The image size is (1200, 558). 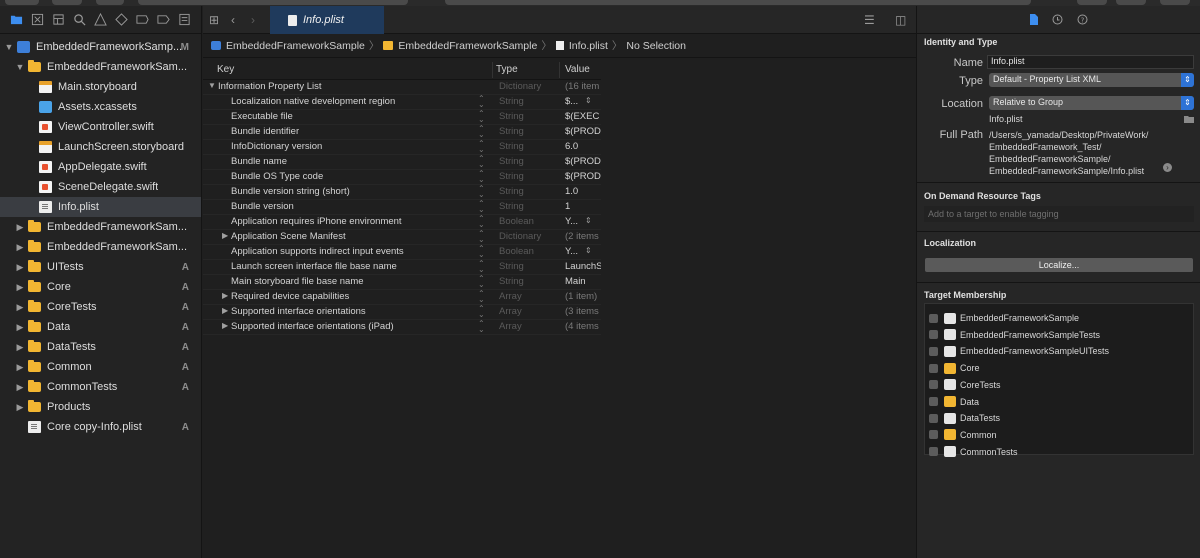 What do you see at coordinates (516, 221) in the screenshot?
I see `plist-type: Boolean` at bounding box center [516, 221].